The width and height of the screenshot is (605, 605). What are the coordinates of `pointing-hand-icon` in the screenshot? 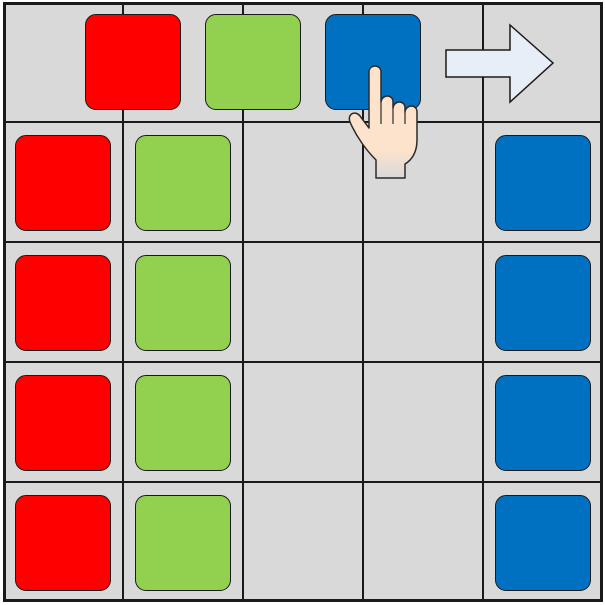 It's located at (383, 122).